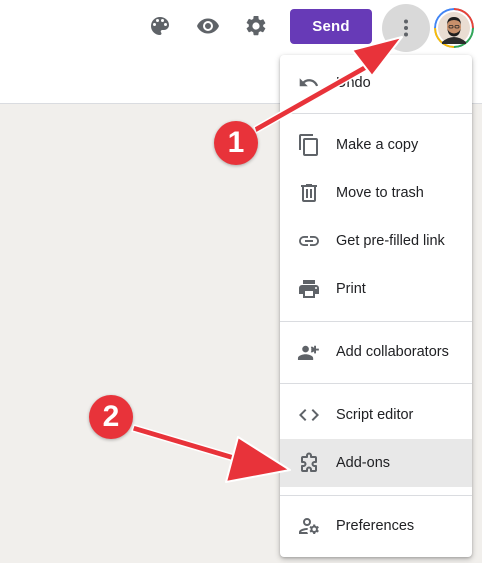  What do you see at coordinates (309, 241) in the screenshot?
I see `link-icon` at bounding box center [309, 241].